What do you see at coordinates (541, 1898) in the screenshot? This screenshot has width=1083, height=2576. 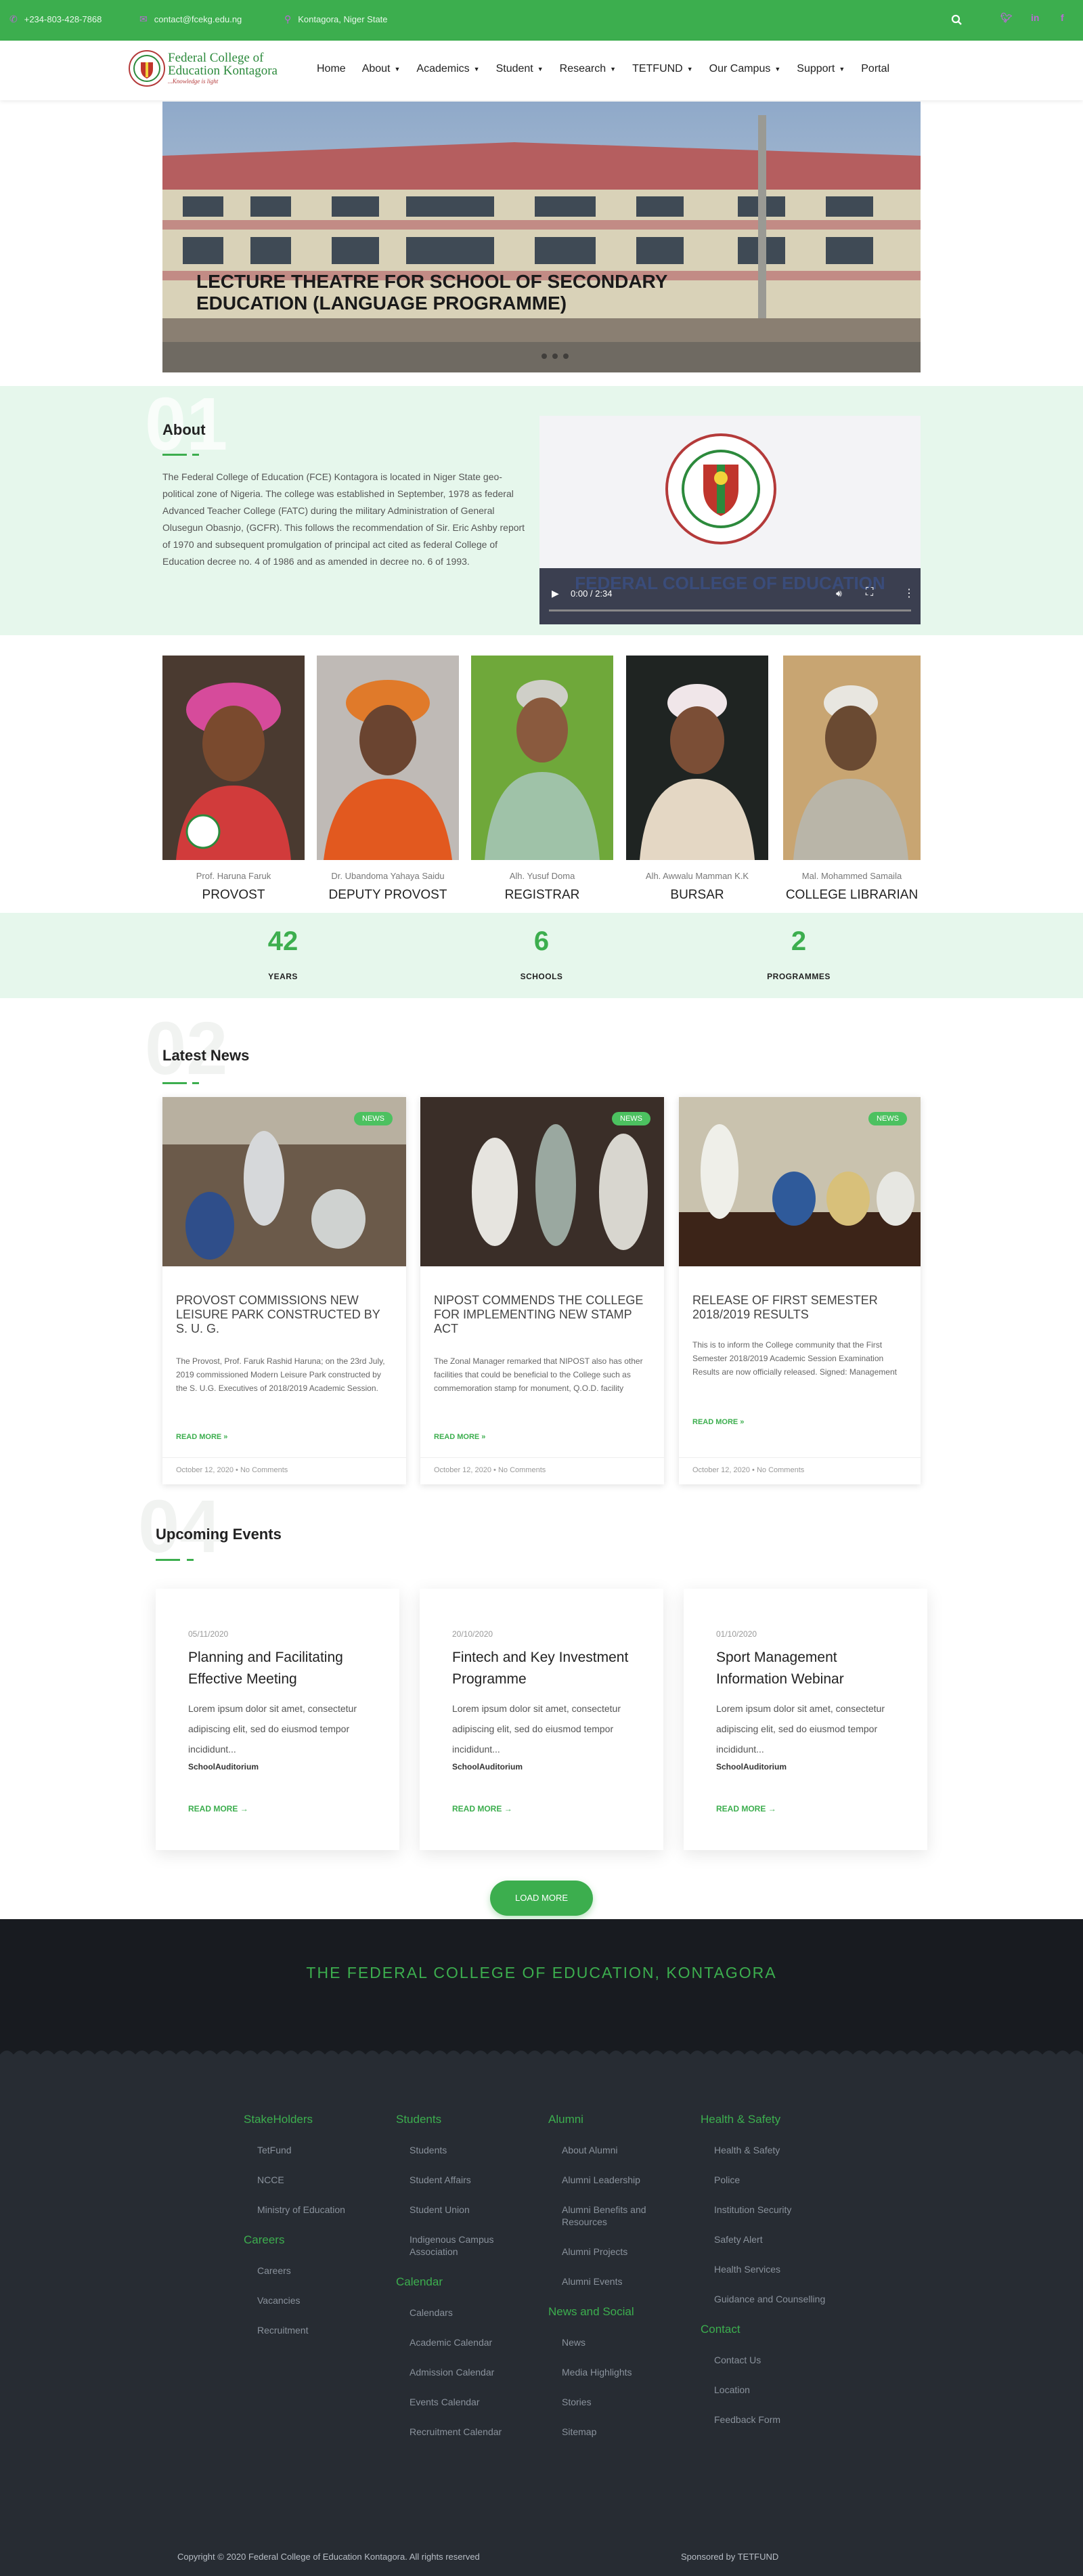 I see `load-more-button: LOAD MORE` at bounding box center [541, 1898].